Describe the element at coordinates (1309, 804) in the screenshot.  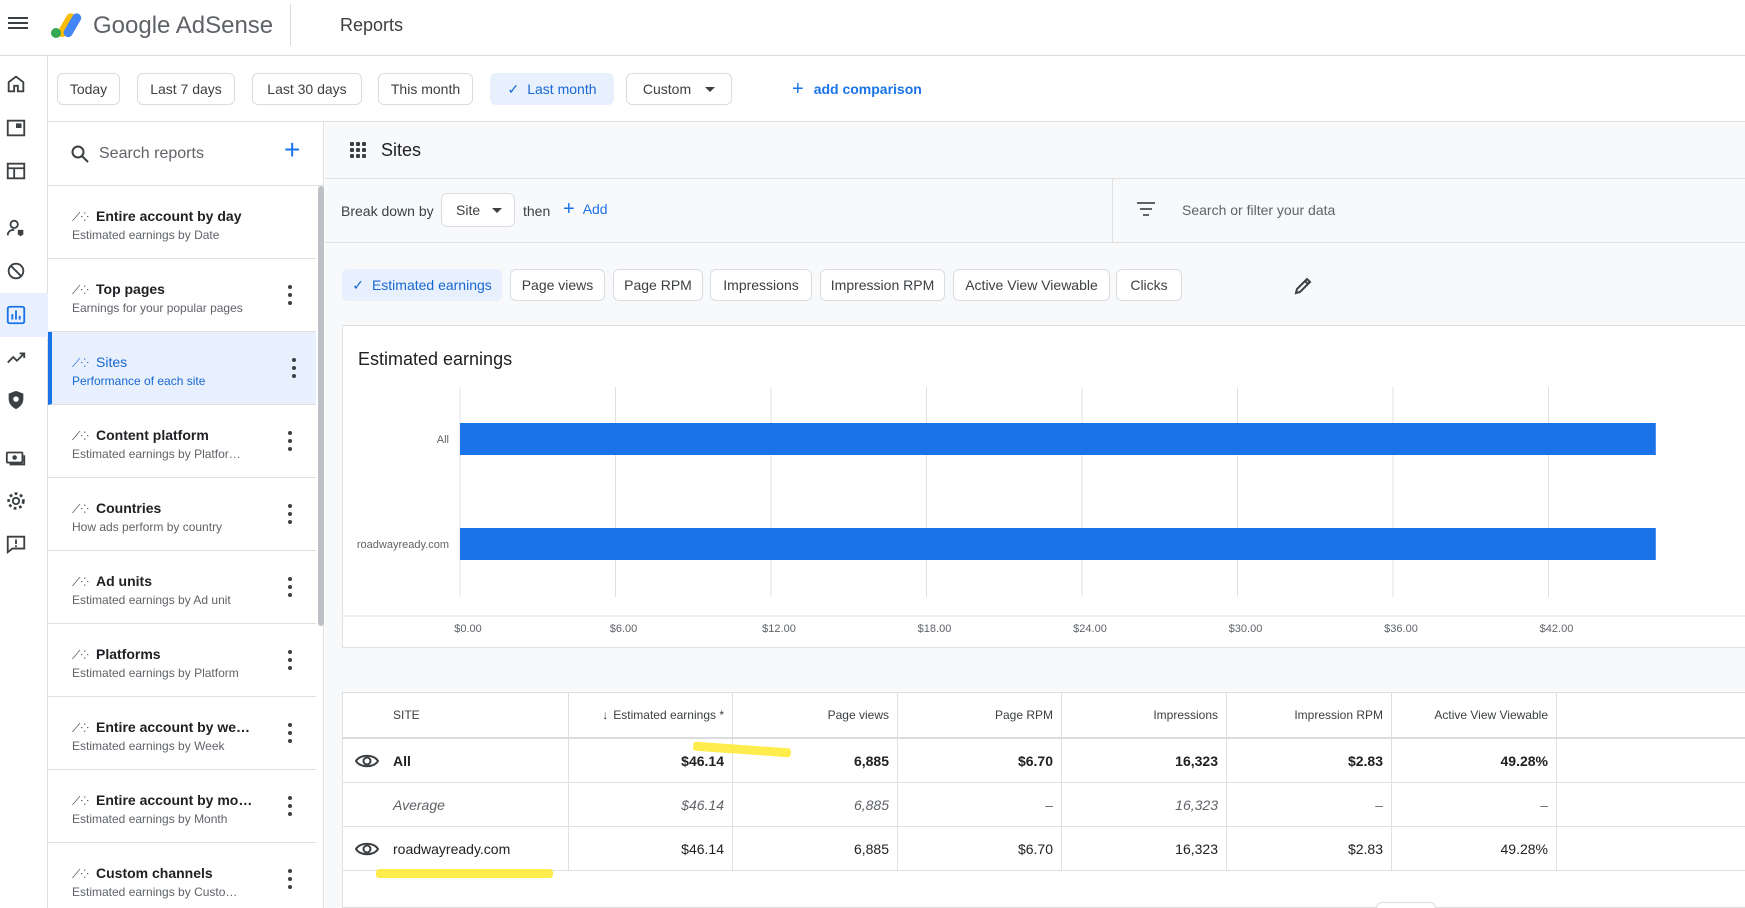
I see `metric-value-cell: –` at that location.